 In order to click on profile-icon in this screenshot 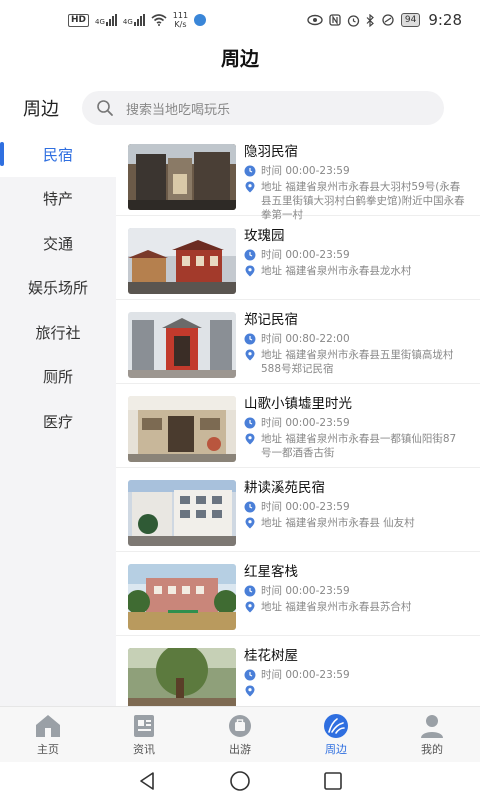, I will do `click(432, 726)`.